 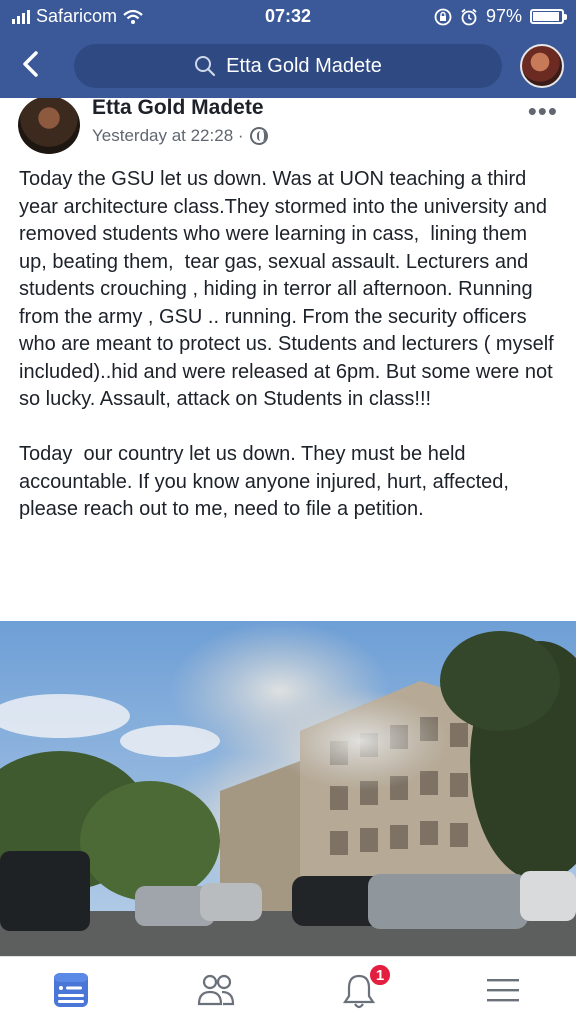 What do you see at coordinates (30, 64) in the screenshot?
I see `chevron-left-icon` at bounding box center [30, 64].